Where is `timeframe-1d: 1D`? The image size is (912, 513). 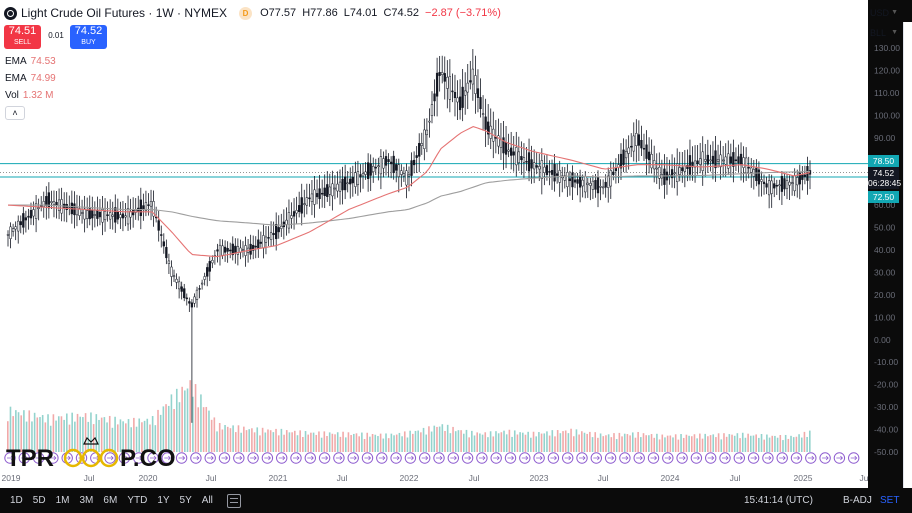
timeframe-1d: 1D is located at coordinates (16, 500).